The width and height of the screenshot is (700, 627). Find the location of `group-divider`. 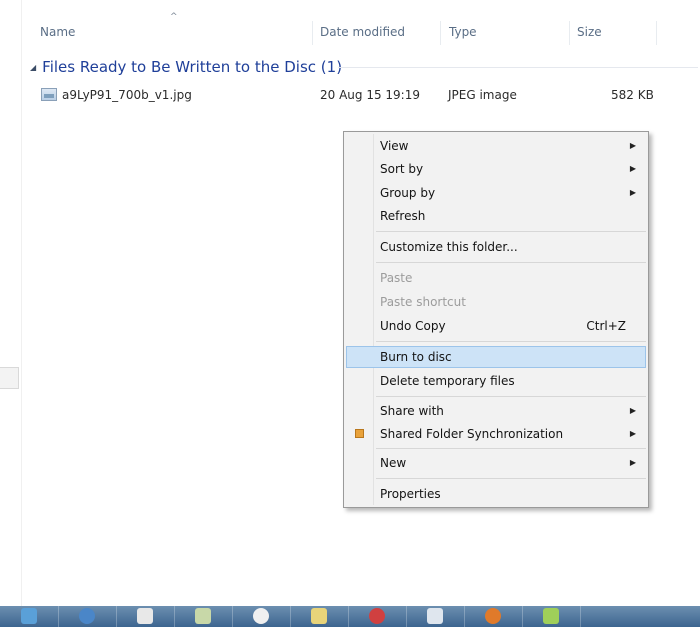

group-divider is located at coordinates (518, 67).